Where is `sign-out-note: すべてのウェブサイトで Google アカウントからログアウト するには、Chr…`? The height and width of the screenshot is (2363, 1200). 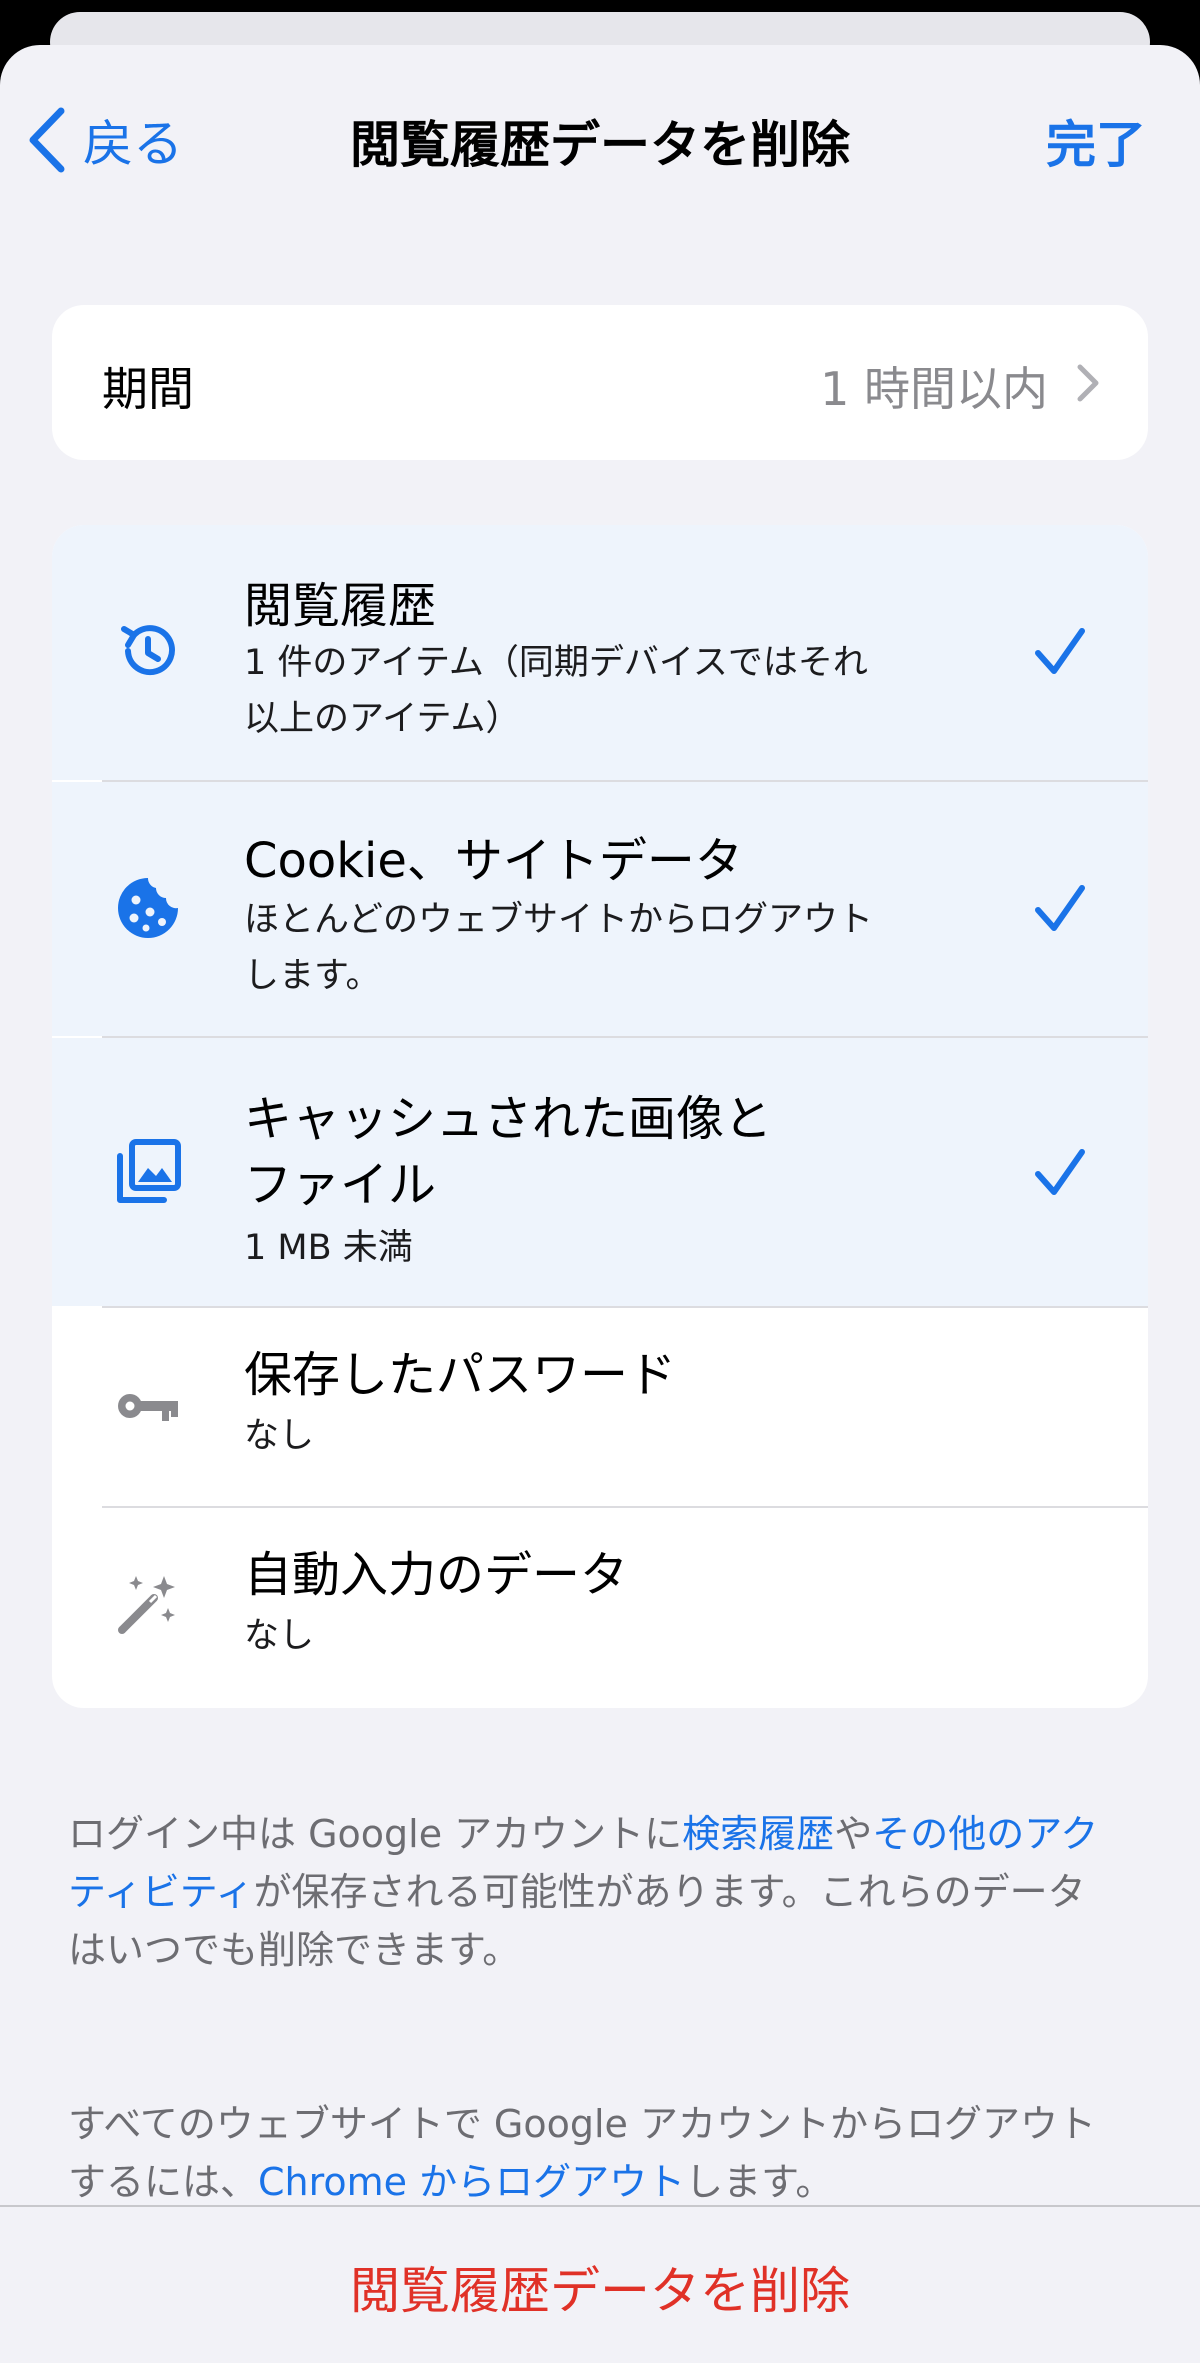
sign-out-note: すべてのウェブサイトで Google アカウントからログアウト するには、Chr… is located at coordinates (600, 2153).